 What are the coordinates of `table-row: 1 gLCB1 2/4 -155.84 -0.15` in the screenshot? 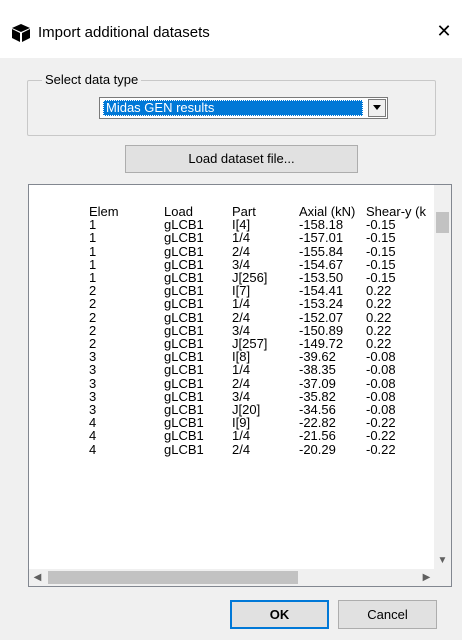 It's located at (232, 251).